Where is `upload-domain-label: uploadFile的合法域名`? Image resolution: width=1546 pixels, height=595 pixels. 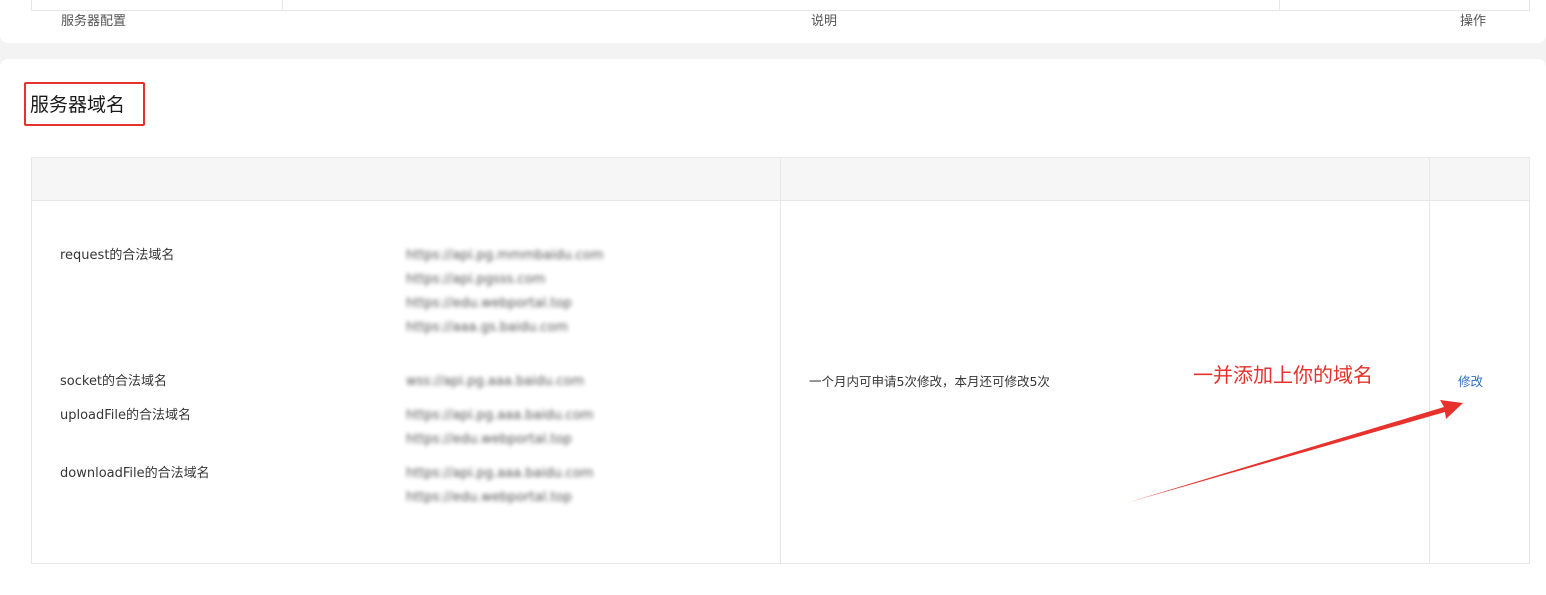
upload-domain-label: uploadFile的合法域名 is located at coordinates (126, 415).